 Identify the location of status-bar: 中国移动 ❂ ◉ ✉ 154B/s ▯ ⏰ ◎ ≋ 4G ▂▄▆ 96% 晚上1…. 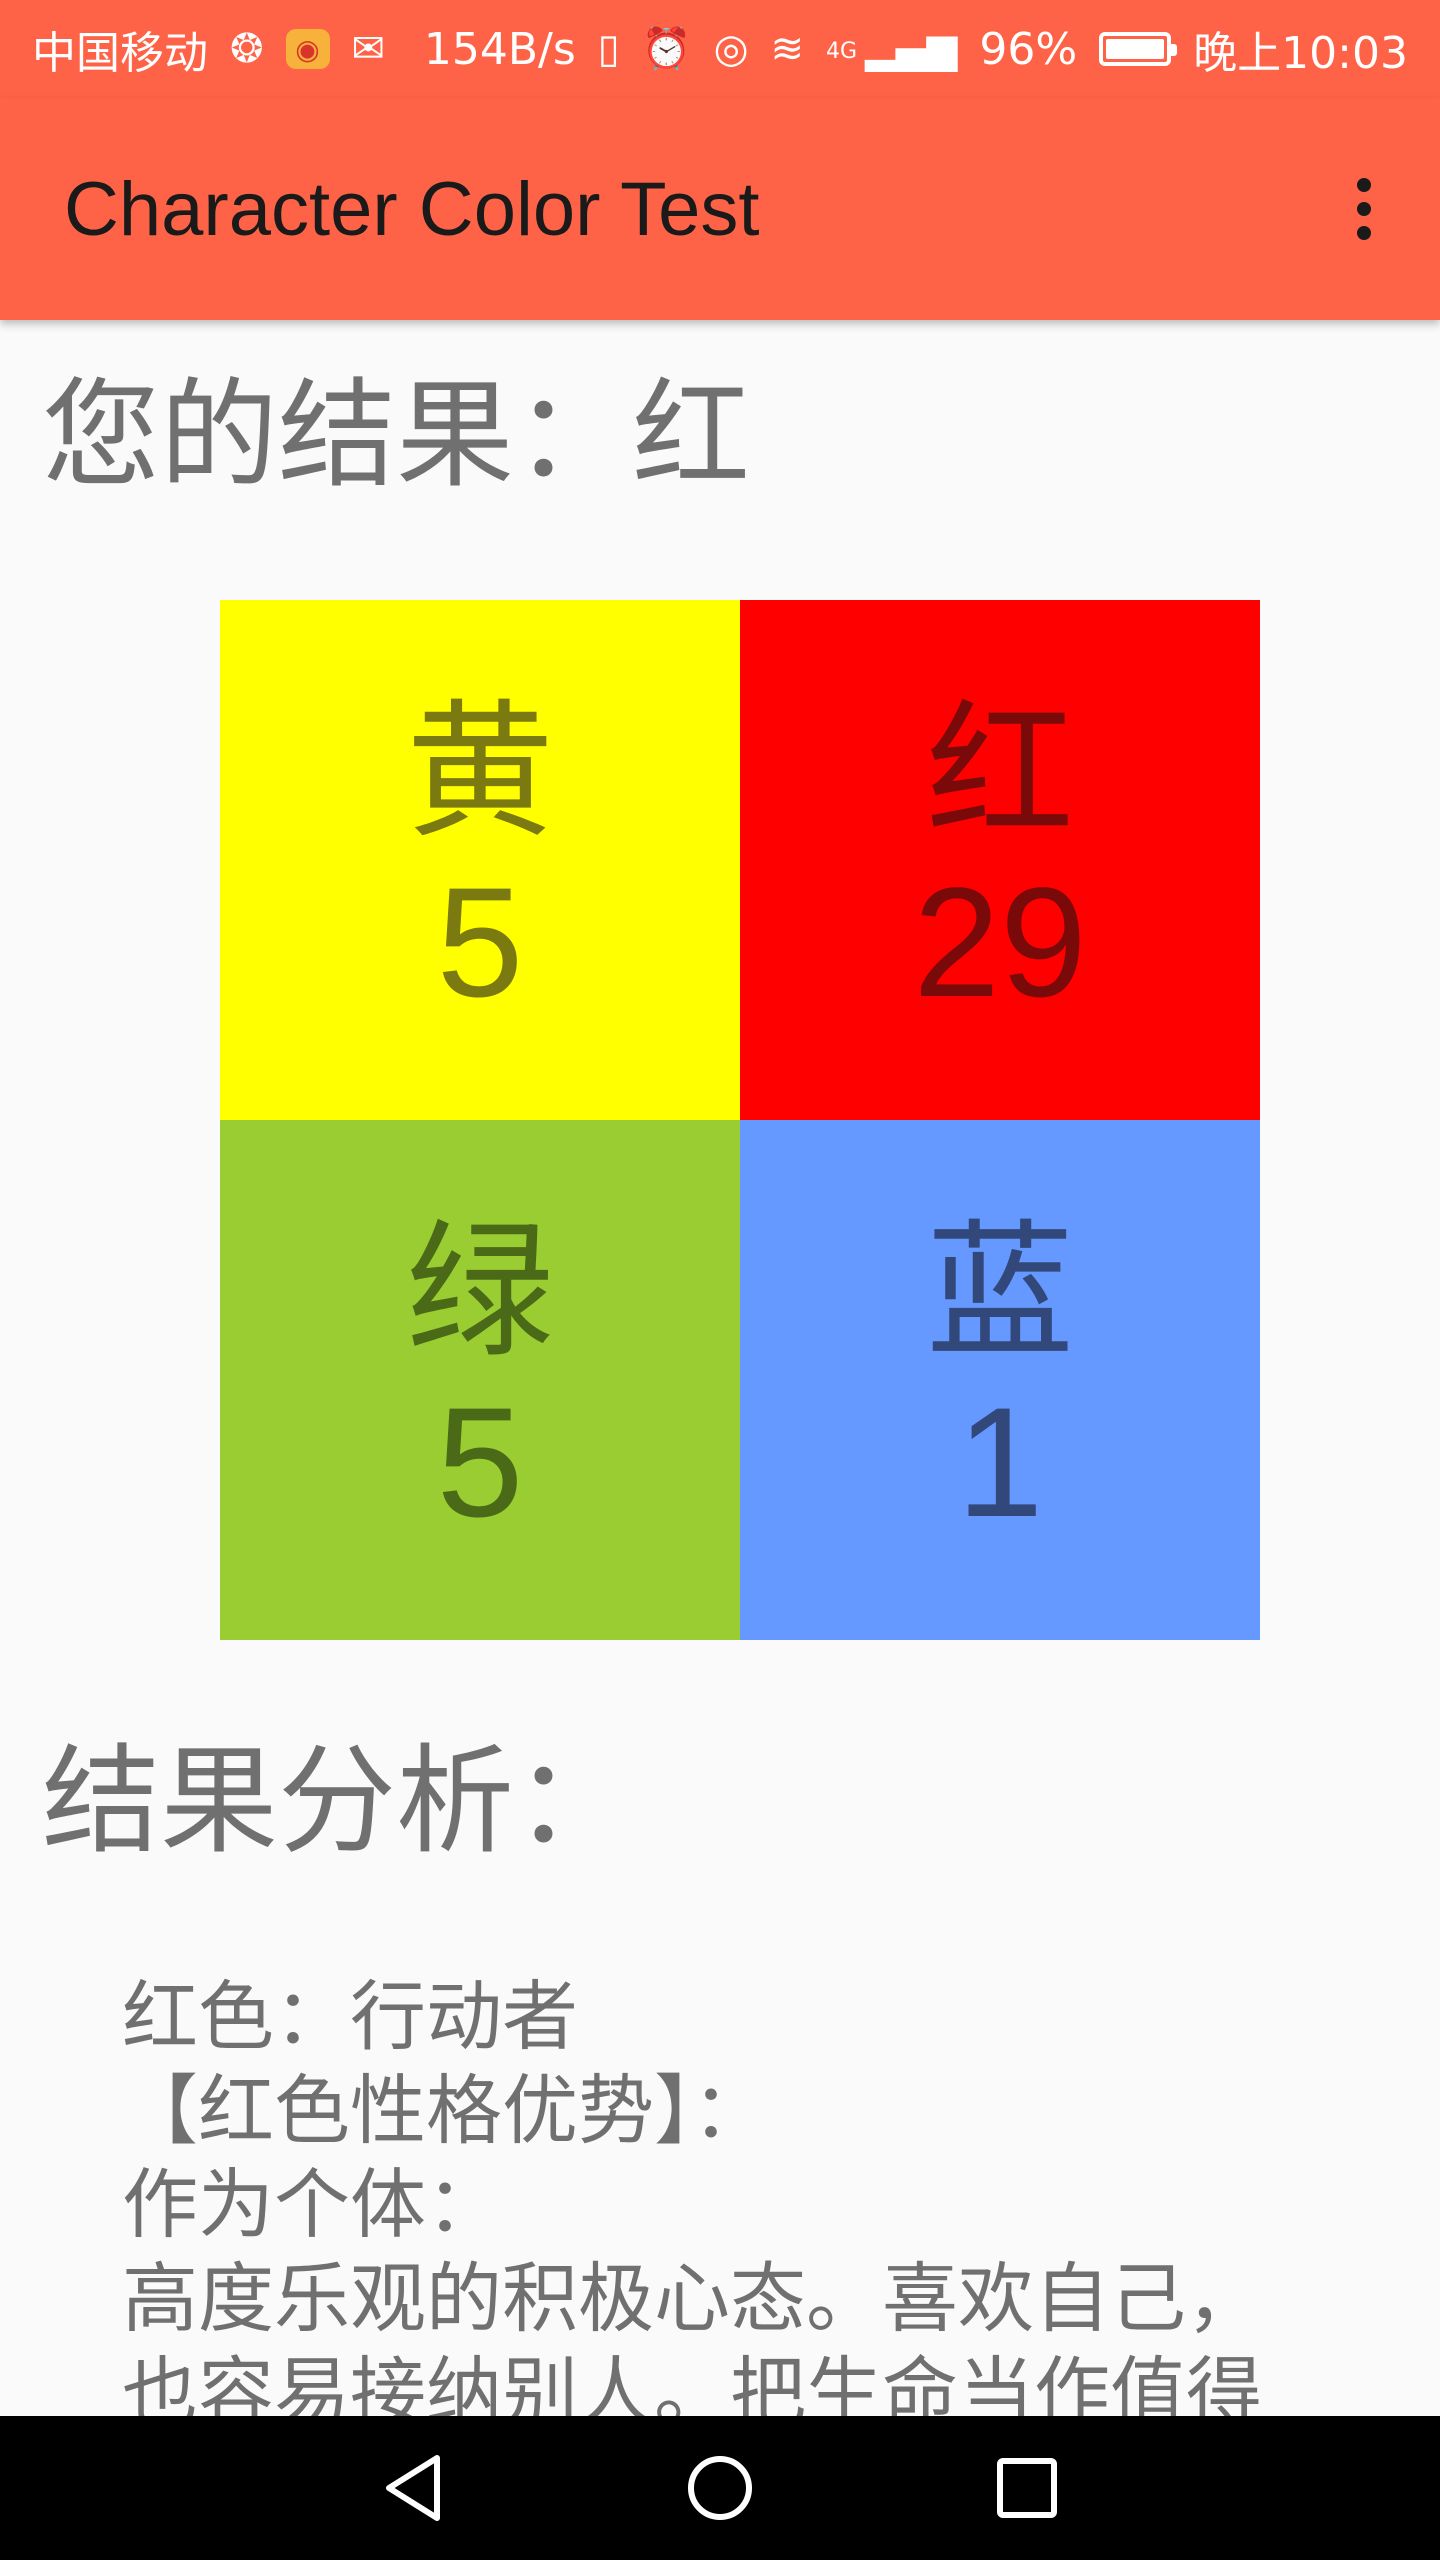
(720, 49).